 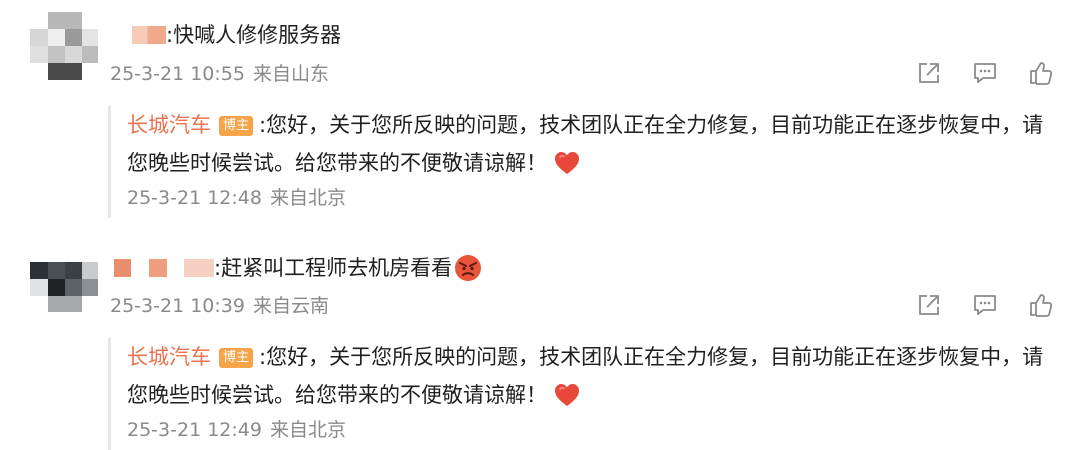 I want to click on reply-meta: 25-3-21 12:48 来自北京, so click(x=236, y=198).